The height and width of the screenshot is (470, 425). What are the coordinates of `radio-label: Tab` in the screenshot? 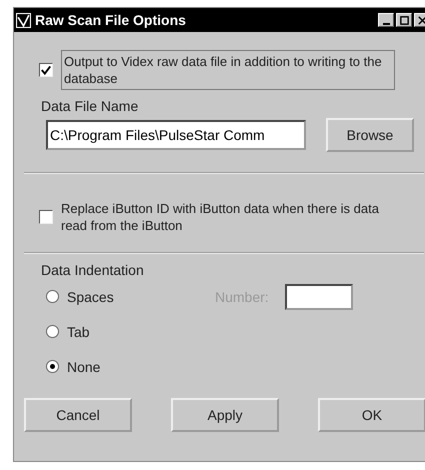 It's located at (79, 332).